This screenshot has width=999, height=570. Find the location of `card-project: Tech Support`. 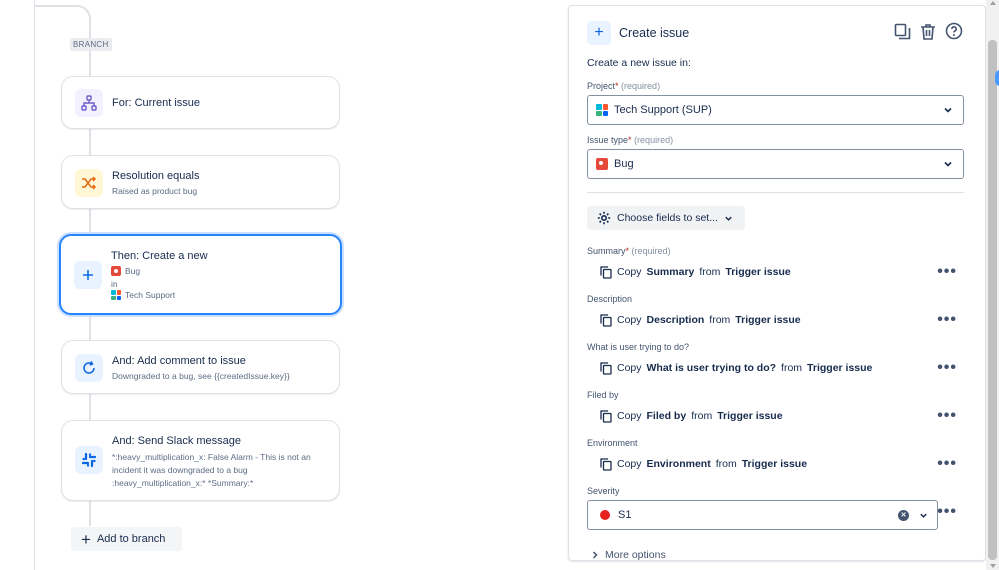

card-project: Tech Support is located at coordinates (143, 295).